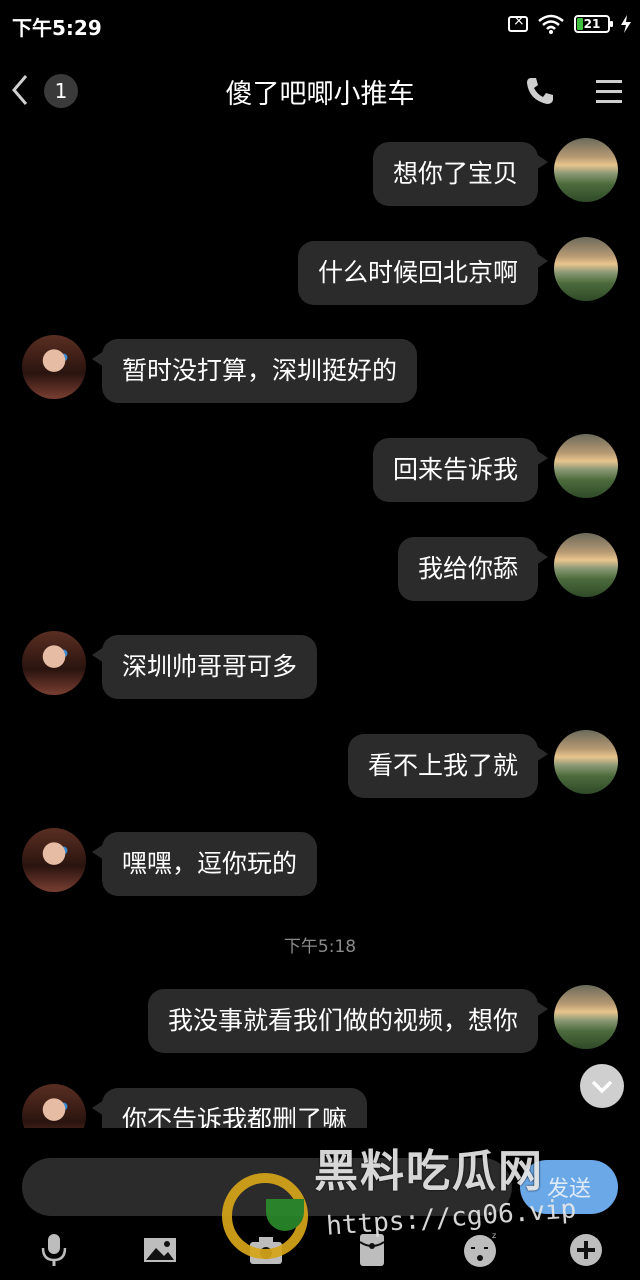 The height and width of the screenshot is (1280, 640). I want to click on message-row: 嘿嘿，逗你玩的, so click(320, 864).